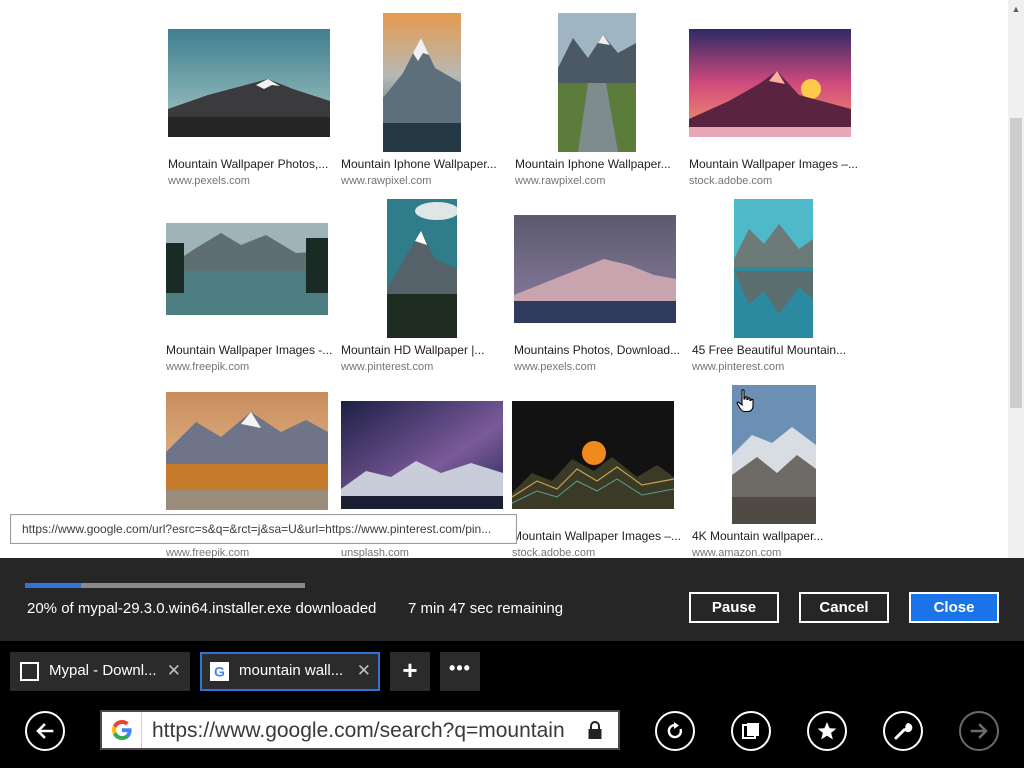  Describe the element at coordinates (165, 585) in the screenshot. I see `download-progress-bar` at that location.